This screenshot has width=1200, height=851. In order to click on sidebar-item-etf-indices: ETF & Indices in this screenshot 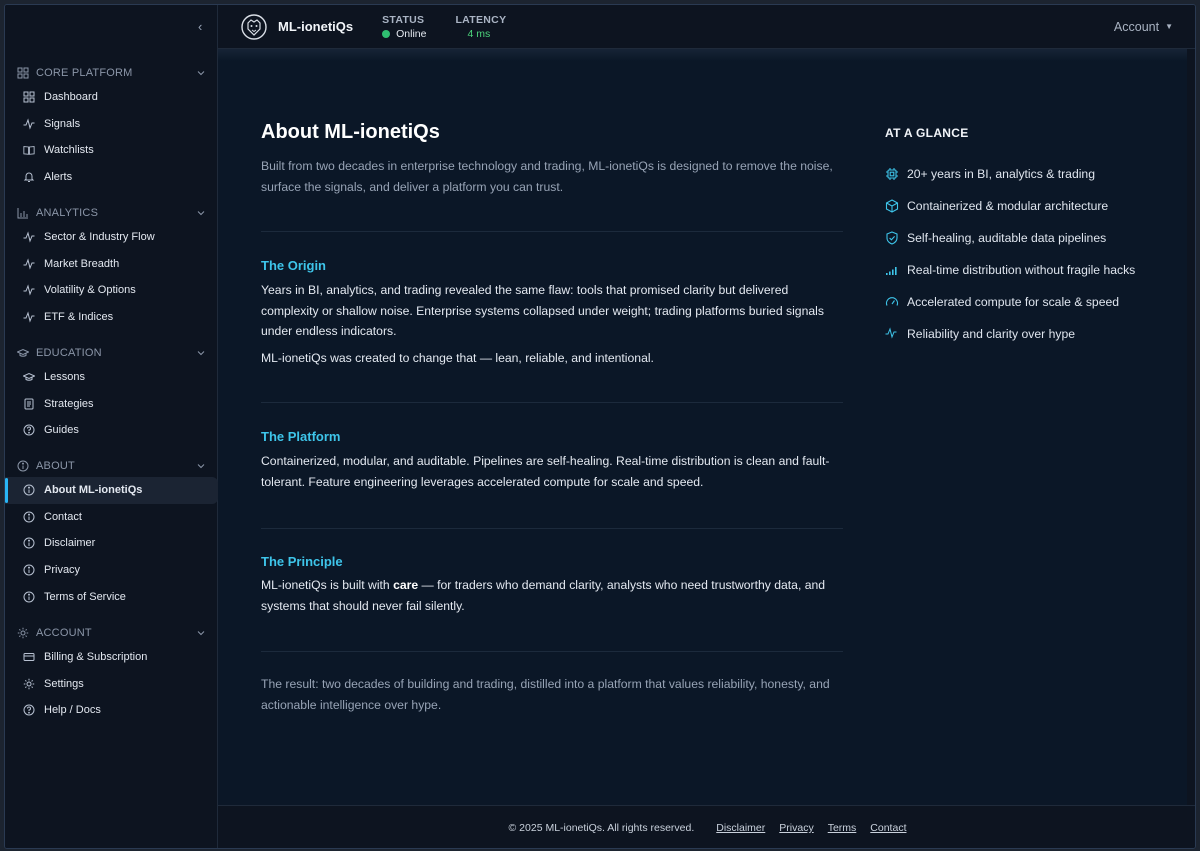, I will do `click(111, 317)`.